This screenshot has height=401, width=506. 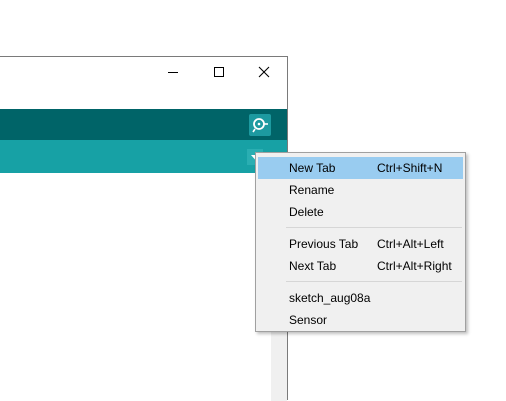 What do you see at coordinates (324, 244) in the screenshot?
I see `menu-item-label: Previous Tab` at bounding box center [324, 244].